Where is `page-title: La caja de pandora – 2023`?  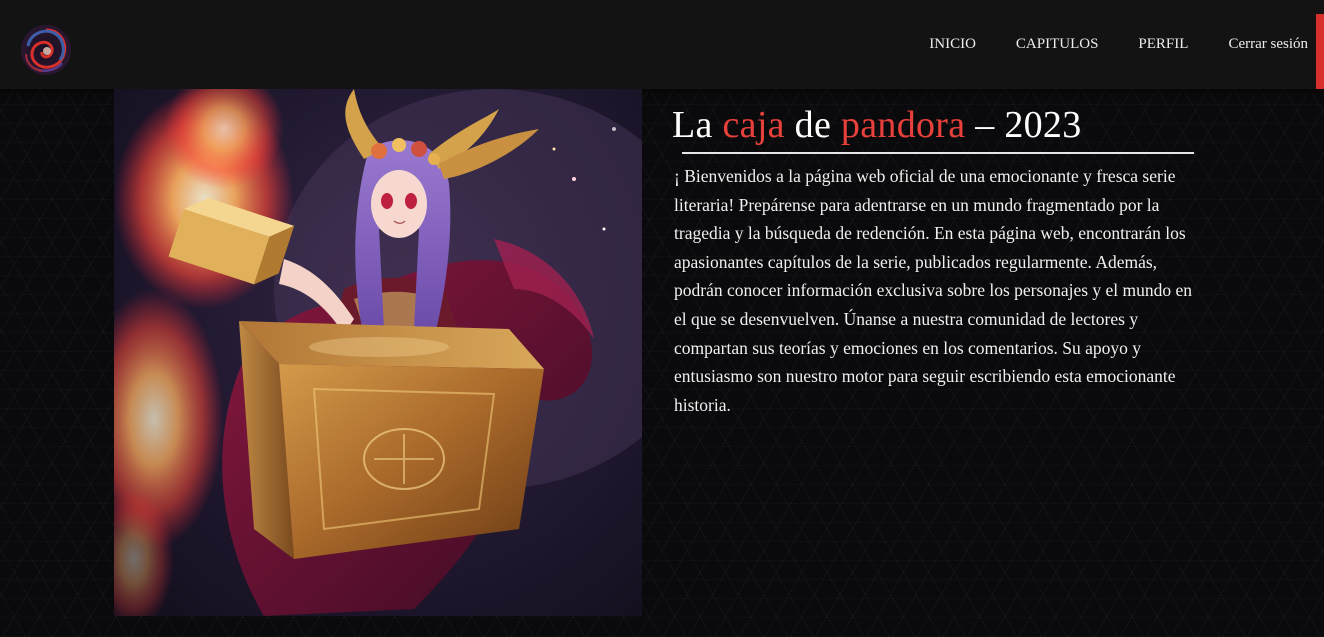
page-title: La caja de pandora – 2023 is located at coordinates (942, 125).